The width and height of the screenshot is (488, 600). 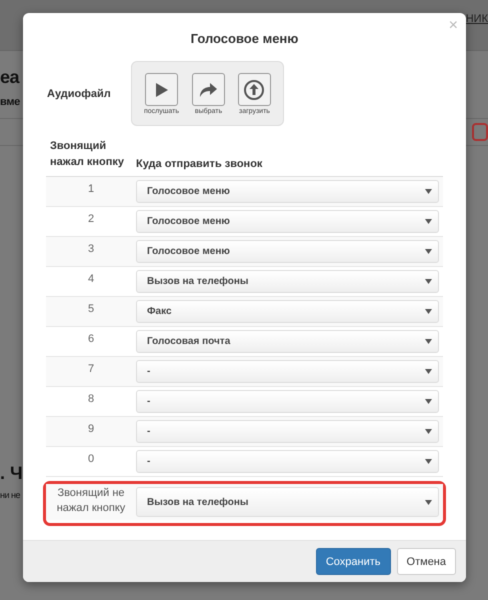 What do you see at coordinates (91, 369) in the screenshot?
I see `key-cell-text: 7` at bounding box center [91, 369].